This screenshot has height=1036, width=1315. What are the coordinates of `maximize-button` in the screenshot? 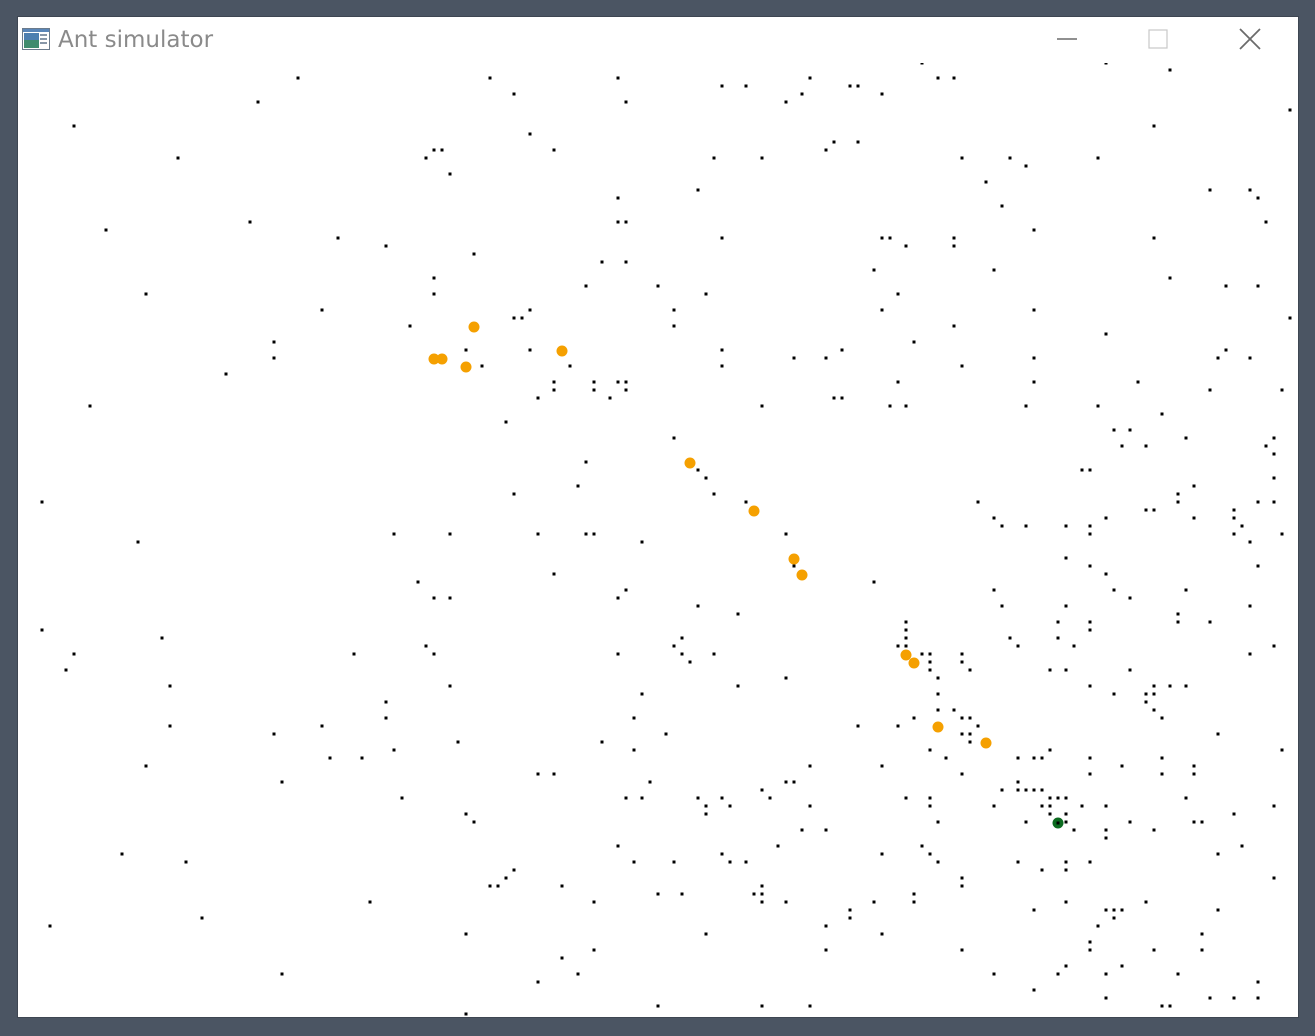 It's located at (1158, 39).